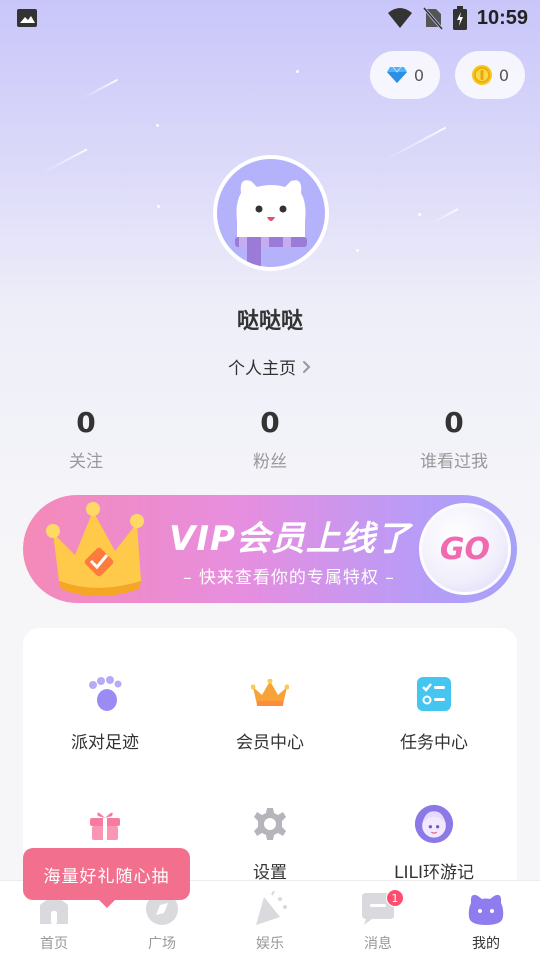 The height and width of the screenshot is (960, 540). Describe the element at coordinates (502, 17) in the screenshot. I see `clock: 10:59` at that location.